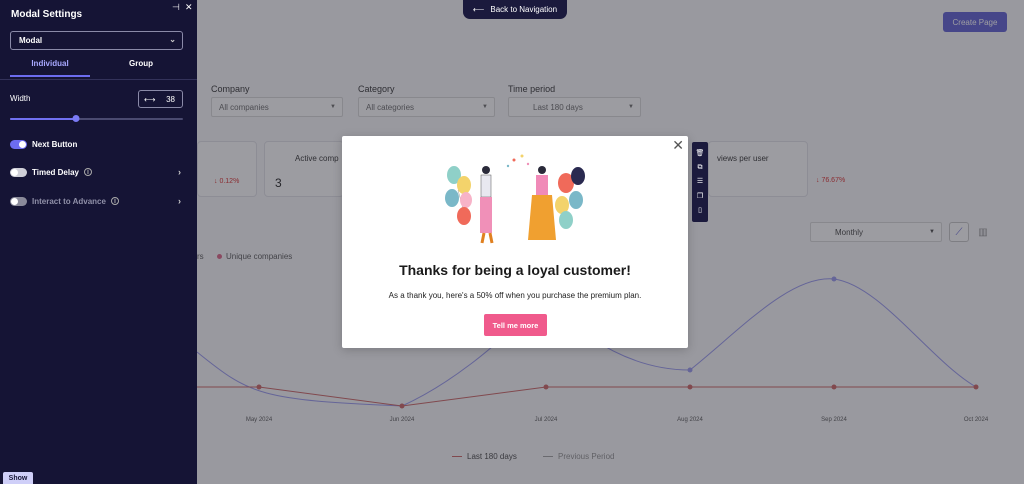  I want to click on celebration-illustration, so click(515, 199).